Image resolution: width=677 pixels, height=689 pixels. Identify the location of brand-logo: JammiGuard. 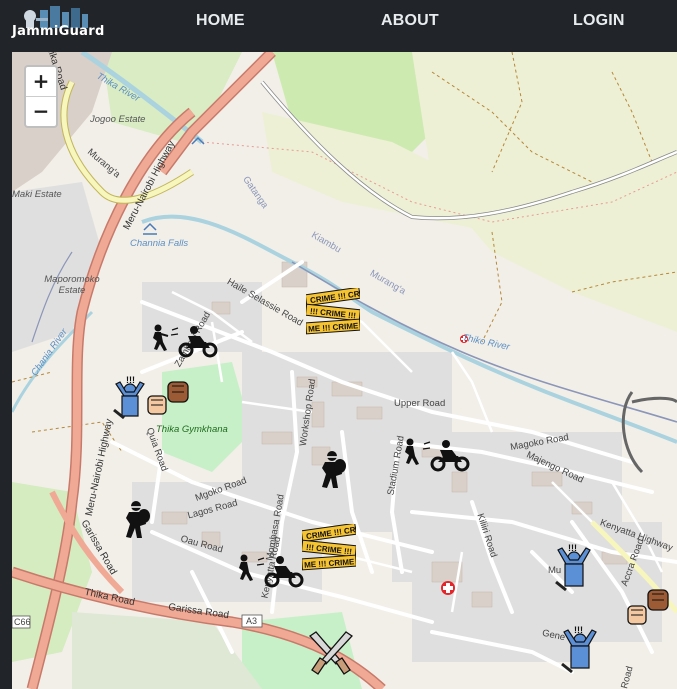
(65, 26).